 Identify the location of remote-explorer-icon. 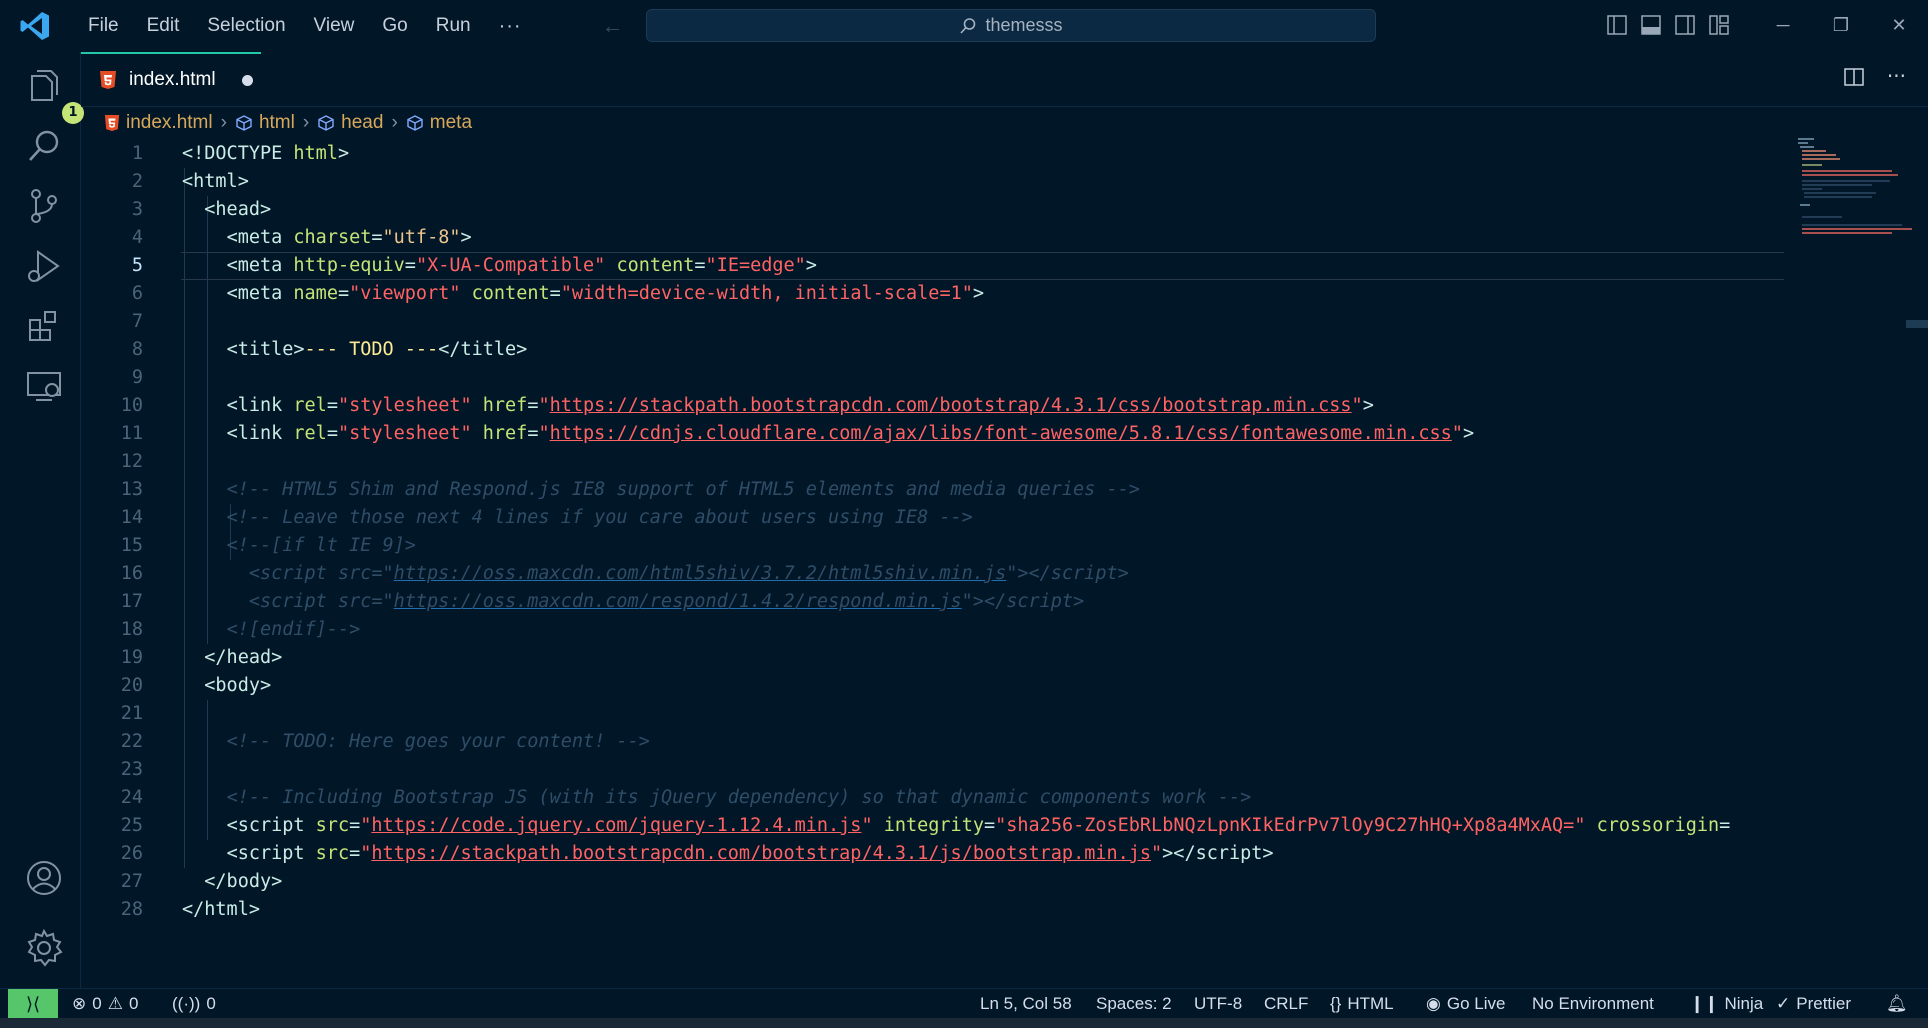
(44, 386).